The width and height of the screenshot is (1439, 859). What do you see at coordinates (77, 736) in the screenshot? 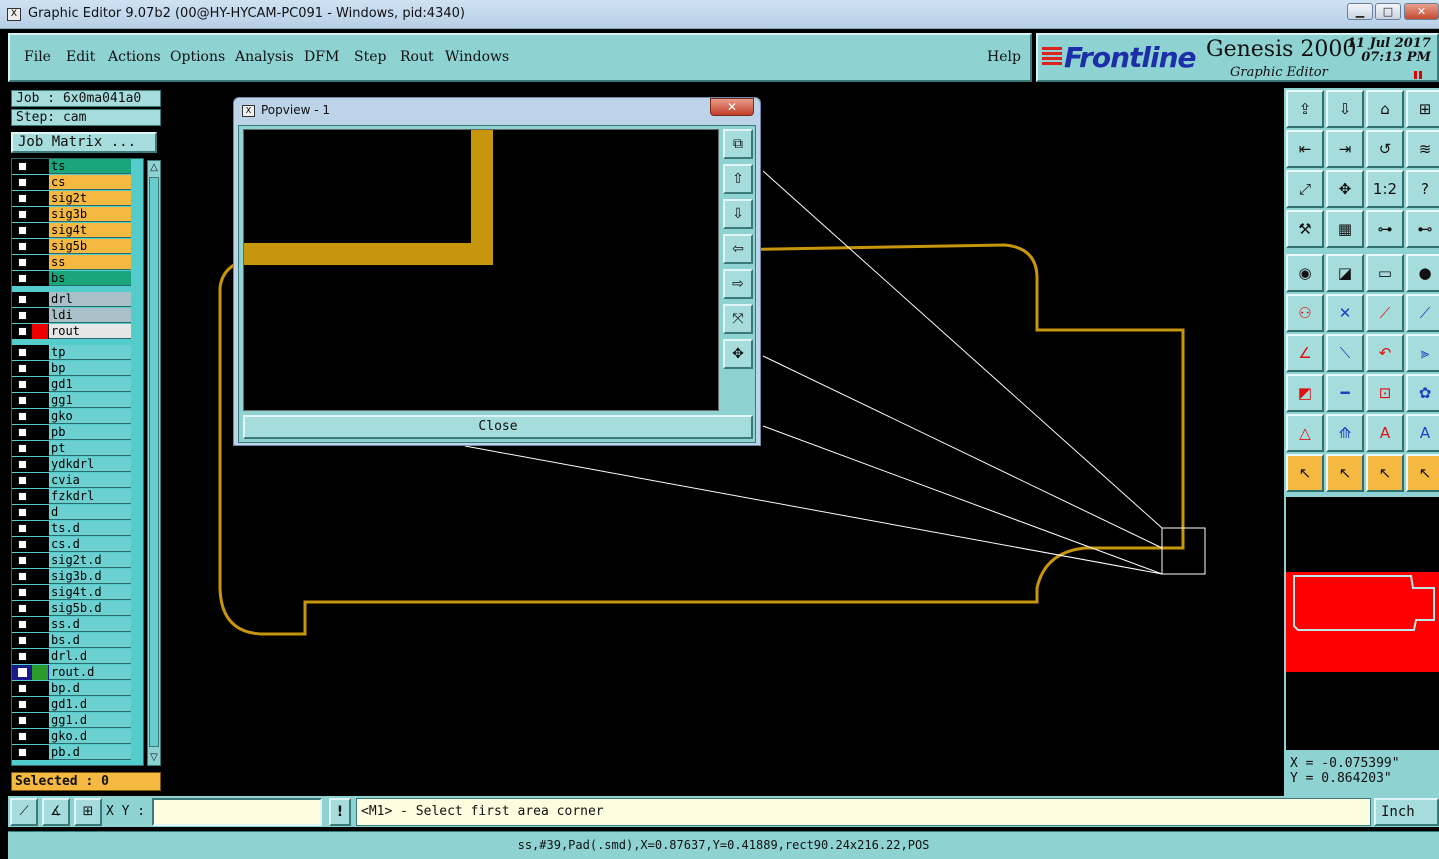
I see `layer-row: gko.d` at bounding box center [77, 736].